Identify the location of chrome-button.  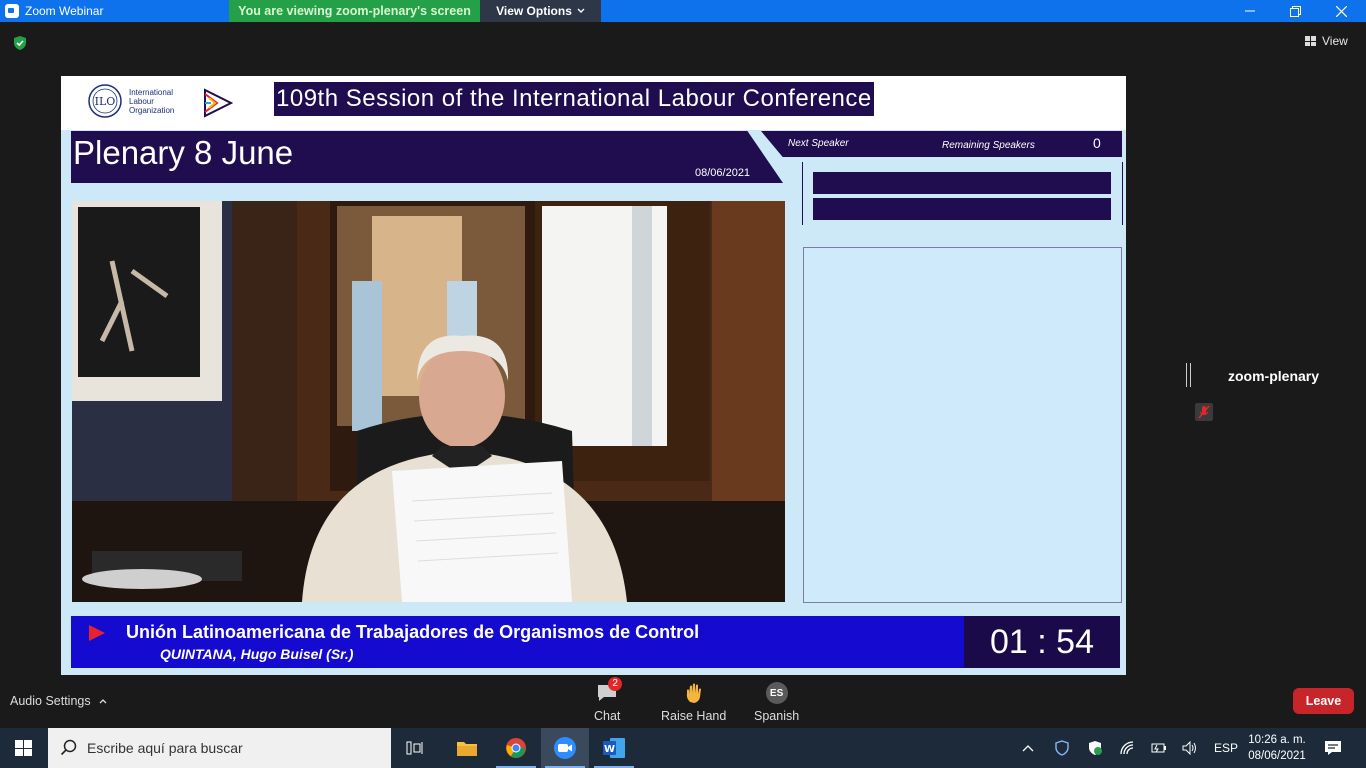
(516, 748).